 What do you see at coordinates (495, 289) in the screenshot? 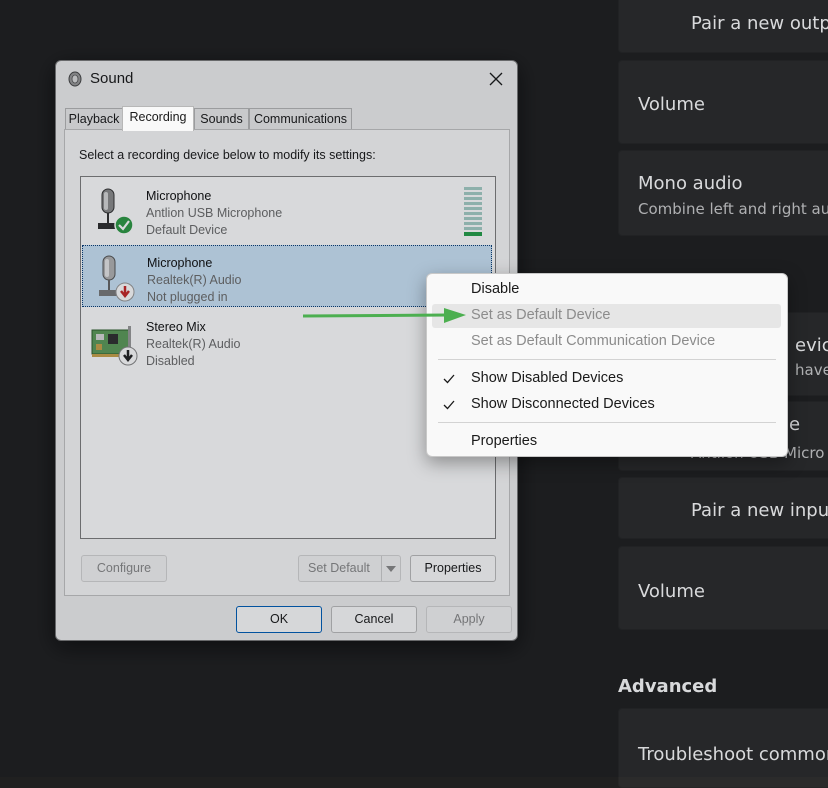
I see `menu-item-label: Disable` at bounding box center [495, 289].